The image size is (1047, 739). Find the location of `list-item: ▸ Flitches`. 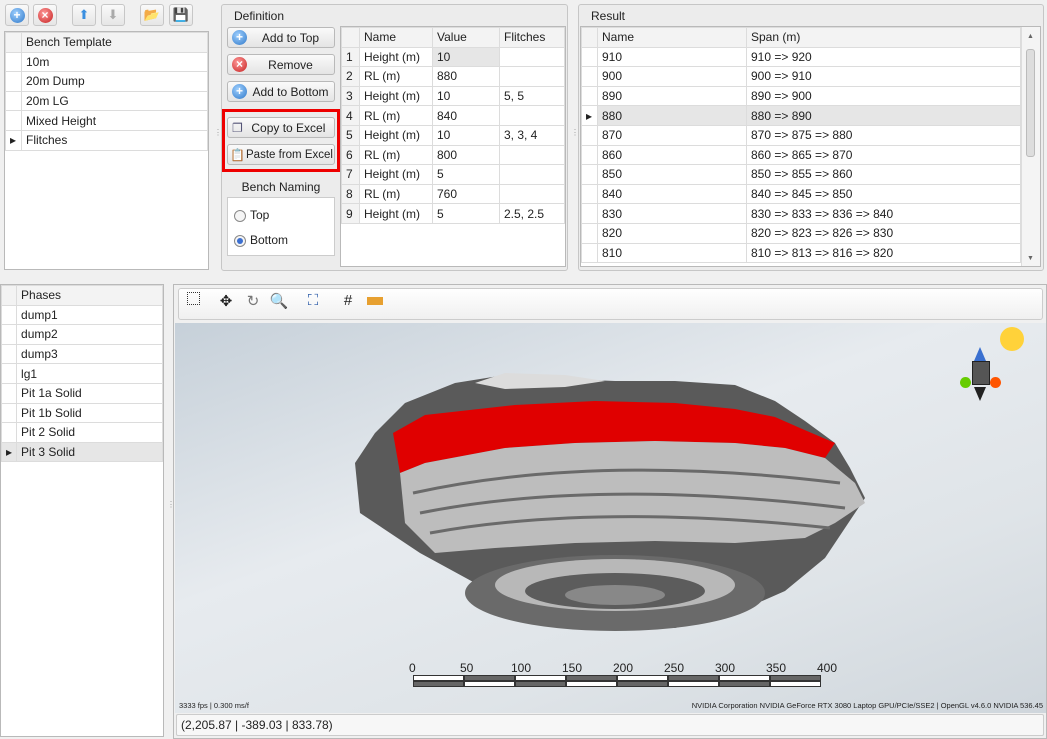

list-item: ▸ Flitches is located at coordinates (106, 140).